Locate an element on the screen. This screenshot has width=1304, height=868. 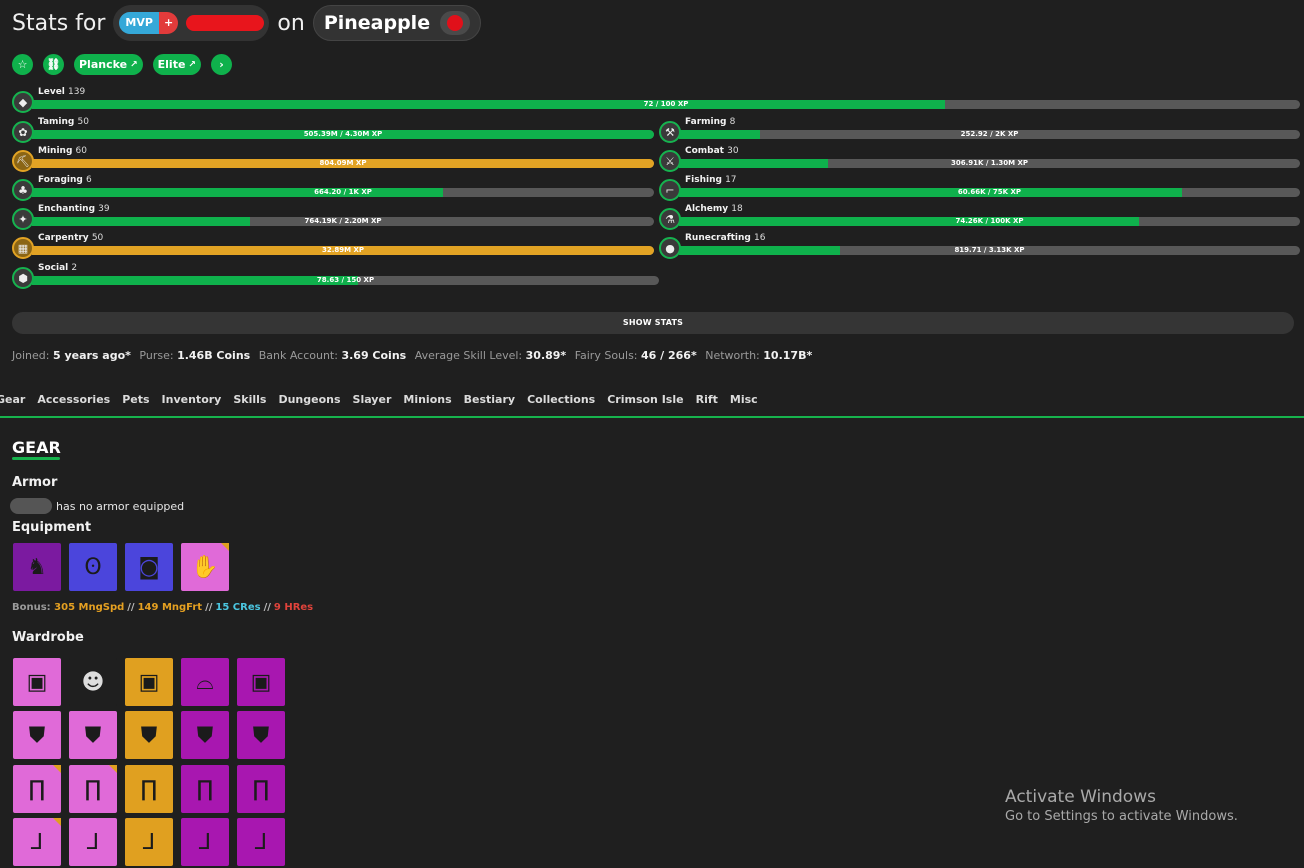
avg-skill-value: 30.89* is located at coordinates (546, 355).